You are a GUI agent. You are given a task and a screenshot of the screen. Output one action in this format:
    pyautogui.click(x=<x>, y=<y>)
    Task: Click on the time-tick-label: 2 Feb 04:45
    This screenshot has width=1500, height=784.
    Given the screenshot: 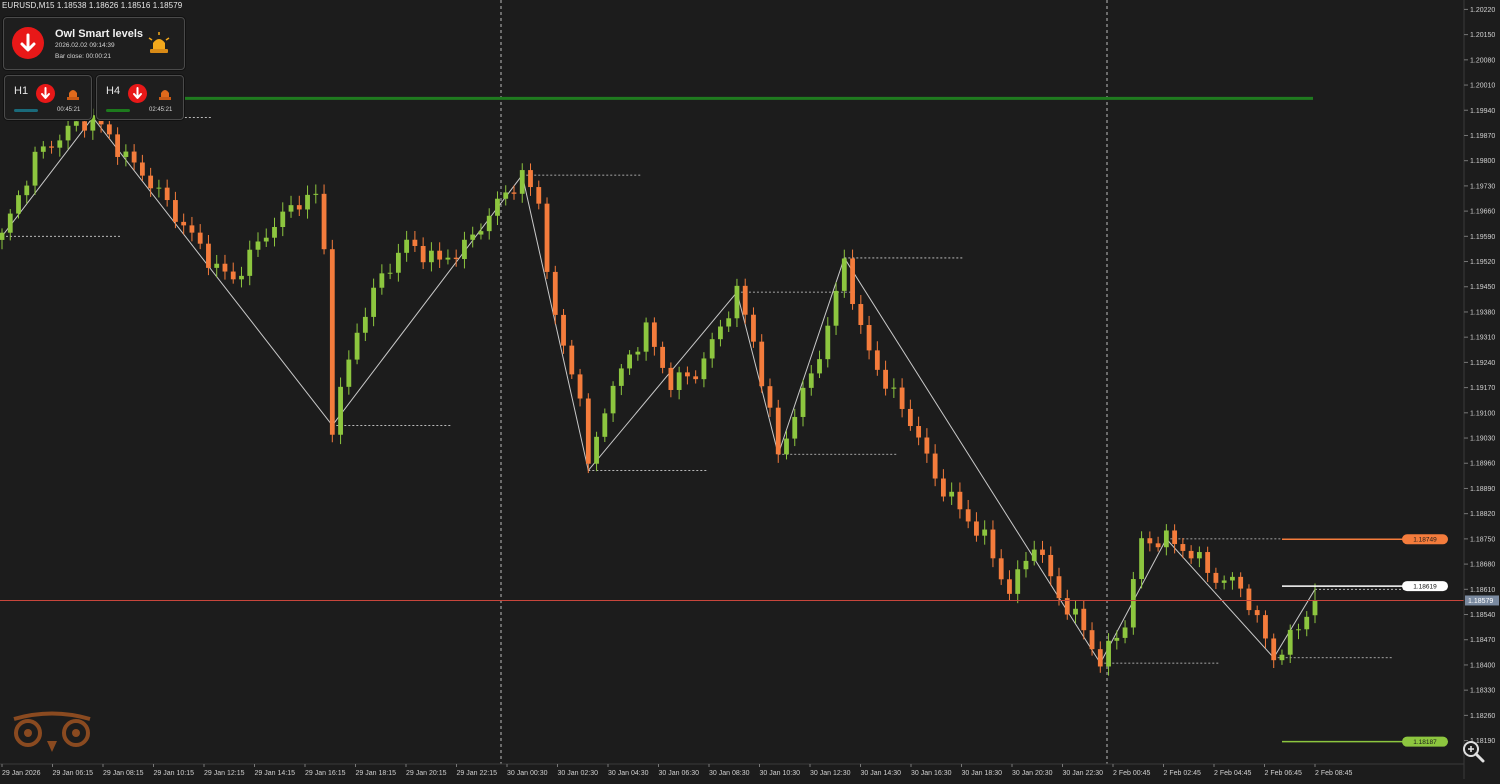 What is the action you would take?
    pyautogui.click(x=1232, y=773)
    